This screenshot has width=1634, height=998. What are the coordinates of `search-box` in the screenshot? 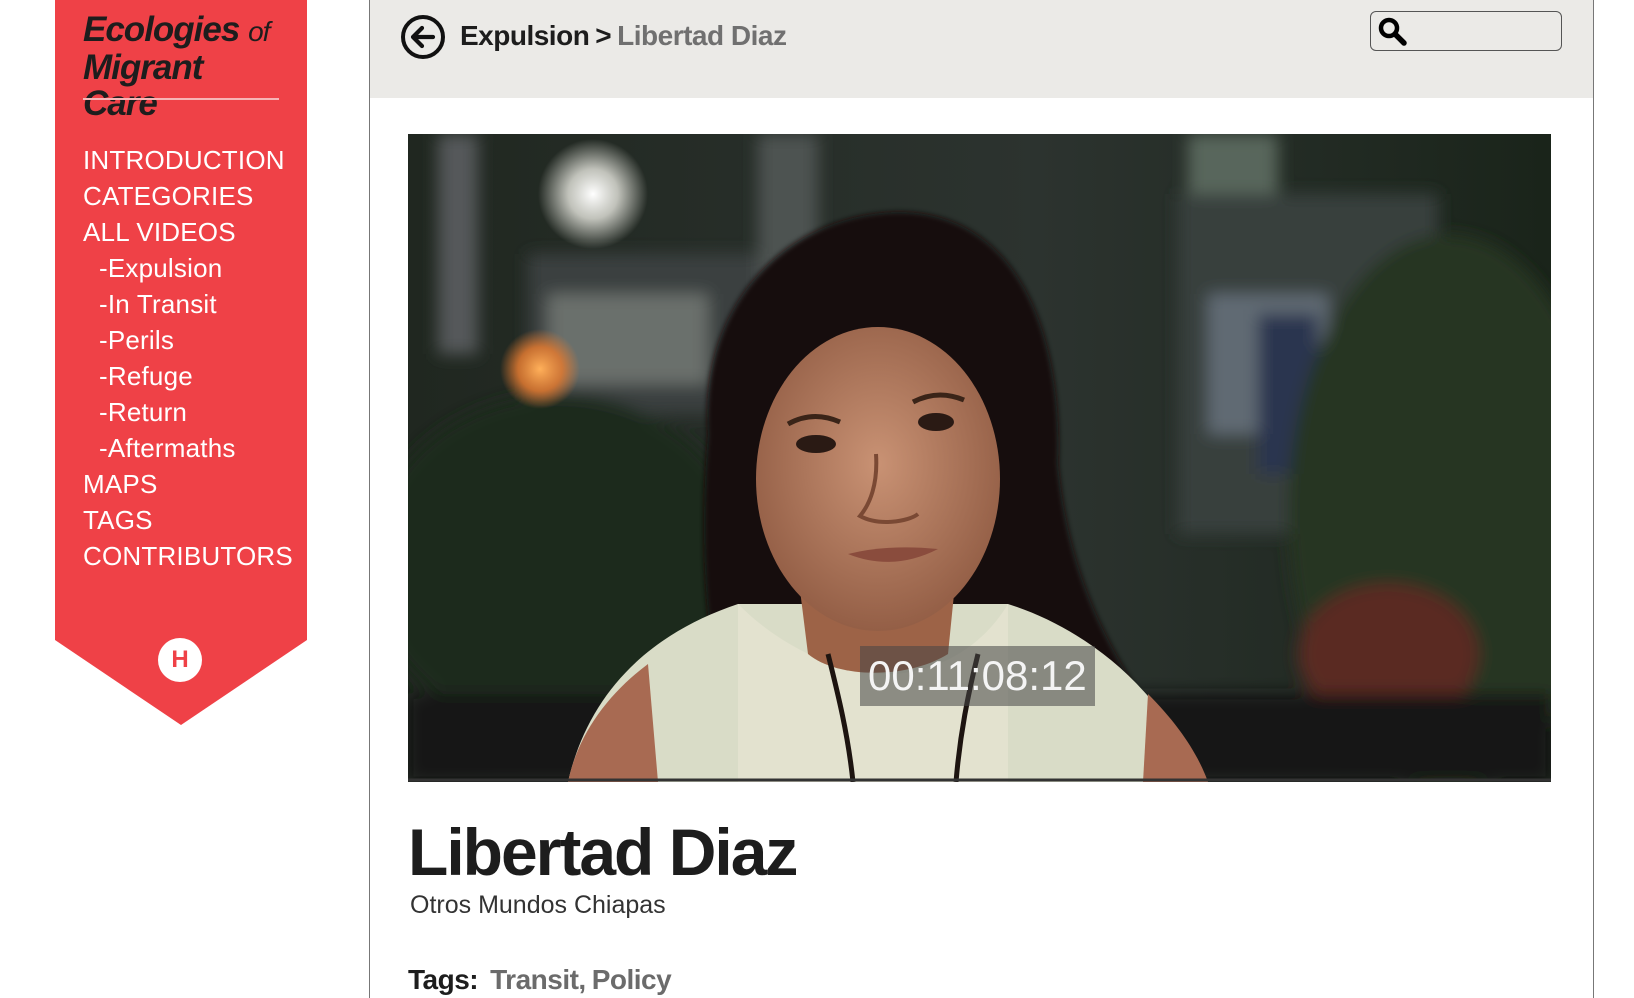 It's located at (1466, 31).